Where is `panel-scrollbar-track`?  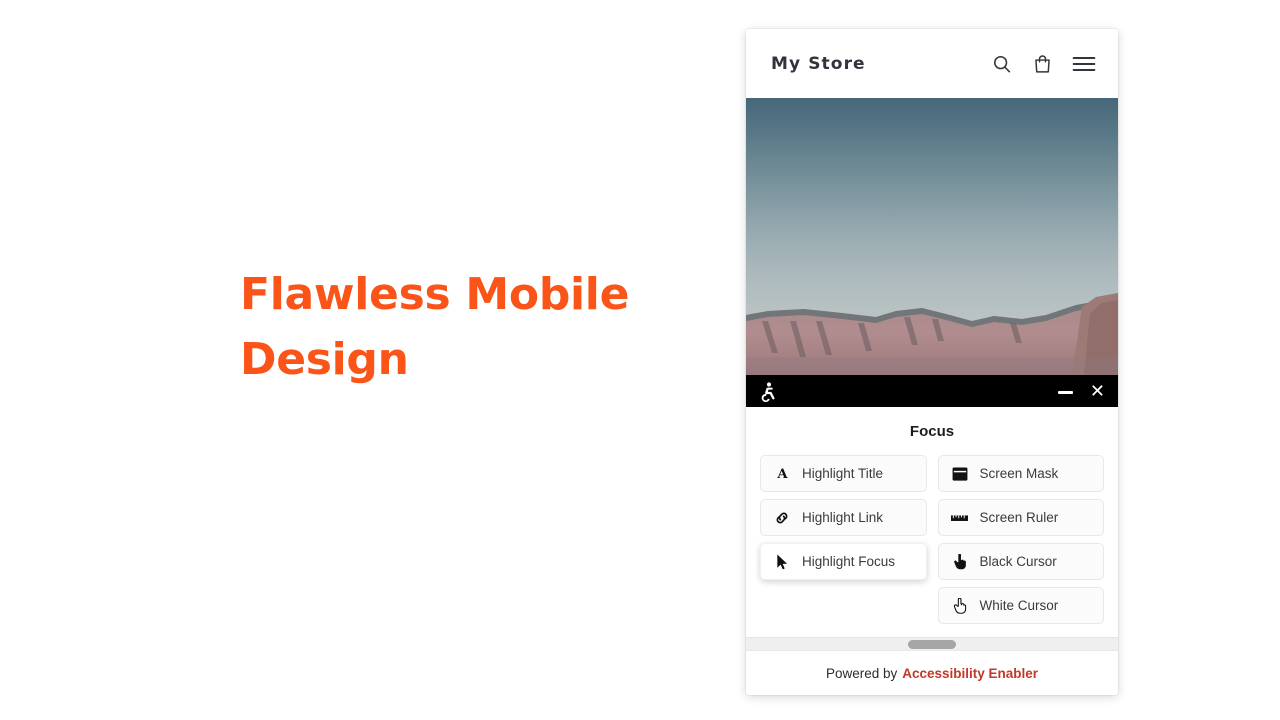 panel-scrollbar-track is located at coordinates (932, 643).